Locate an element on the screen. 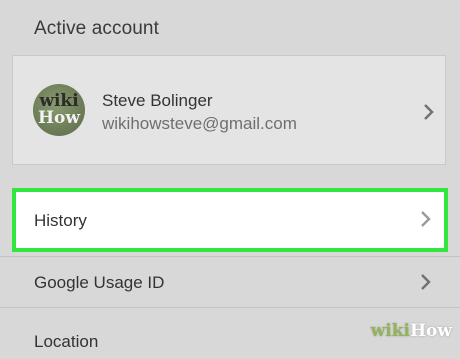 This screenshot has height=359, width=460. wikihow-watermark: wikiHow is located at coordinates (411, 331).